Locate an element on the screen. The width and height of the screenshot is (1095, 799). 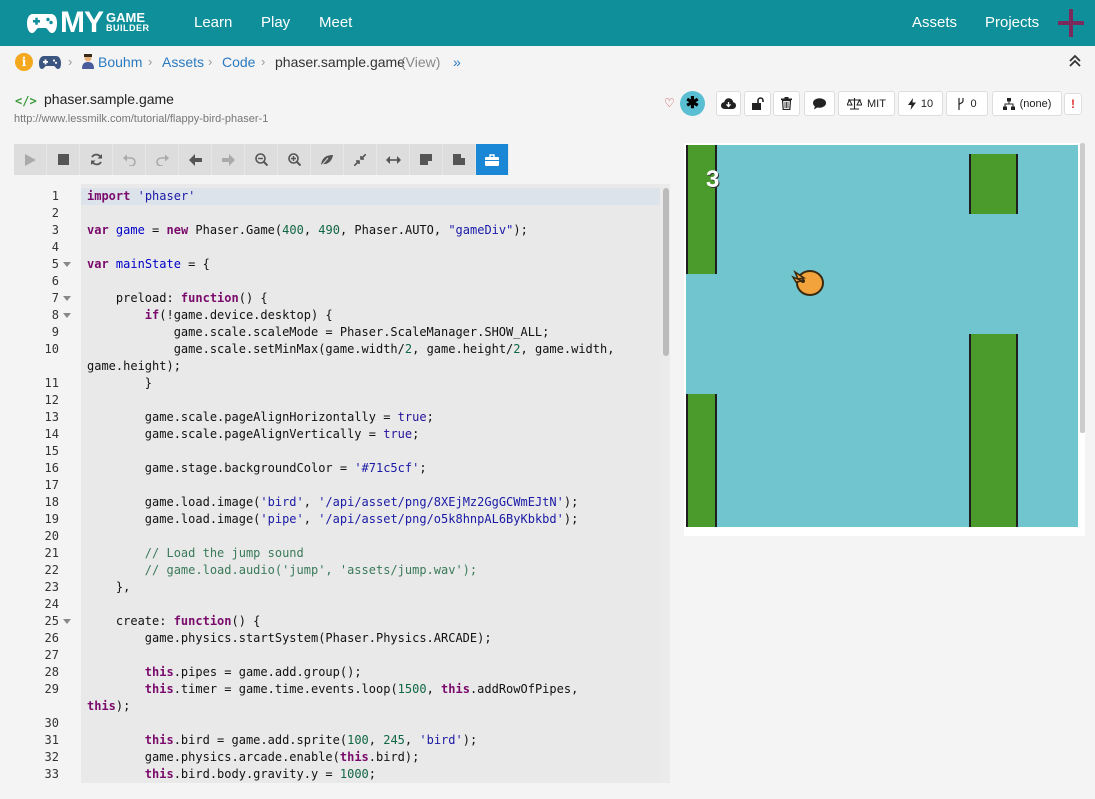
width-button is located at coordinates (393, 159).